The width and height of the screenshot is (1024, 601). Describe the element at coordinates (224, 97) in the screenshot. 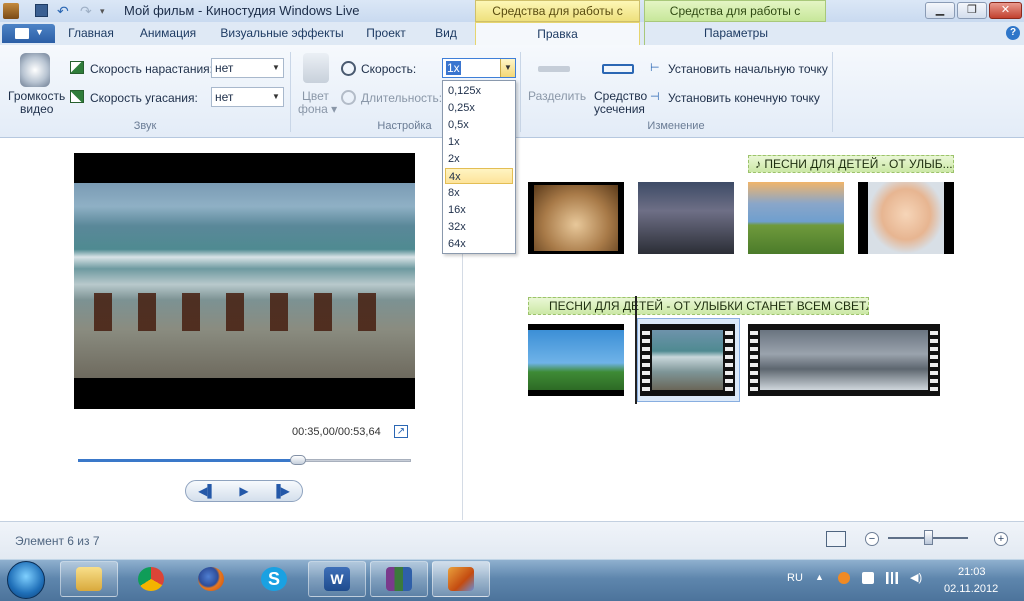

I see `fade-out-value: нет` at that location.